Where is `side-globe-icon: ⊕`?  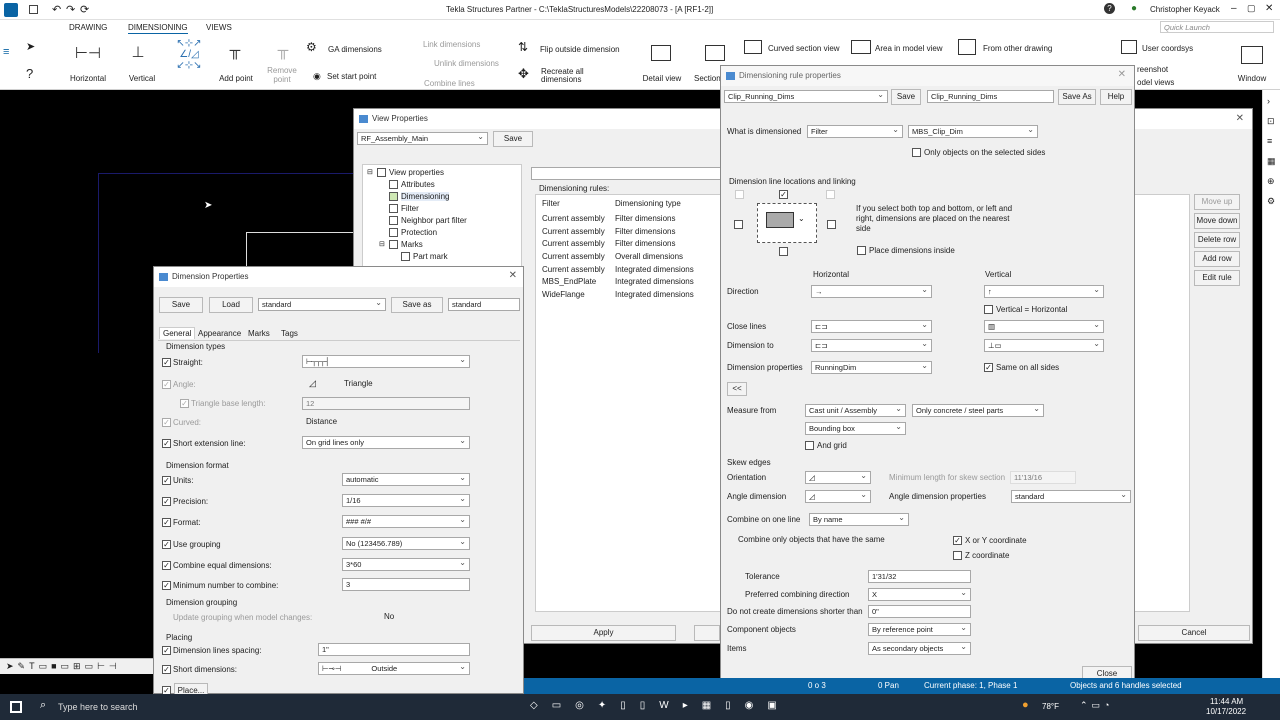
side-globe-icon: ⊕ is located at coordinates (1271, 181).